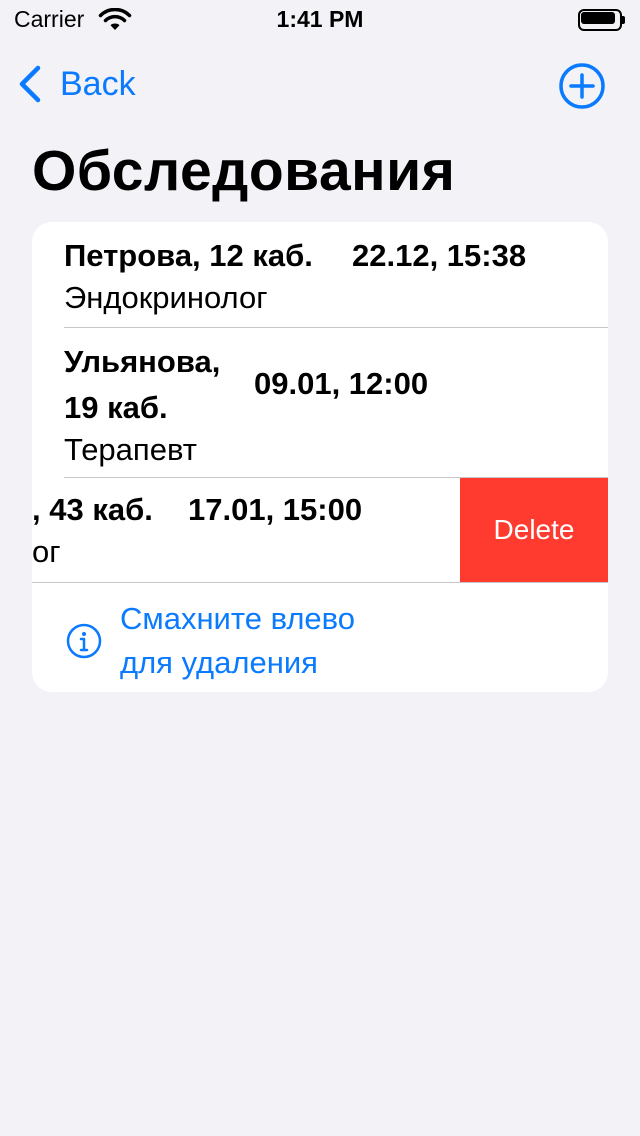 The width and height of the screenshot is (640, 1136). I want to click on status-bar: Carrier 1:41 PM, so click(320, 20).